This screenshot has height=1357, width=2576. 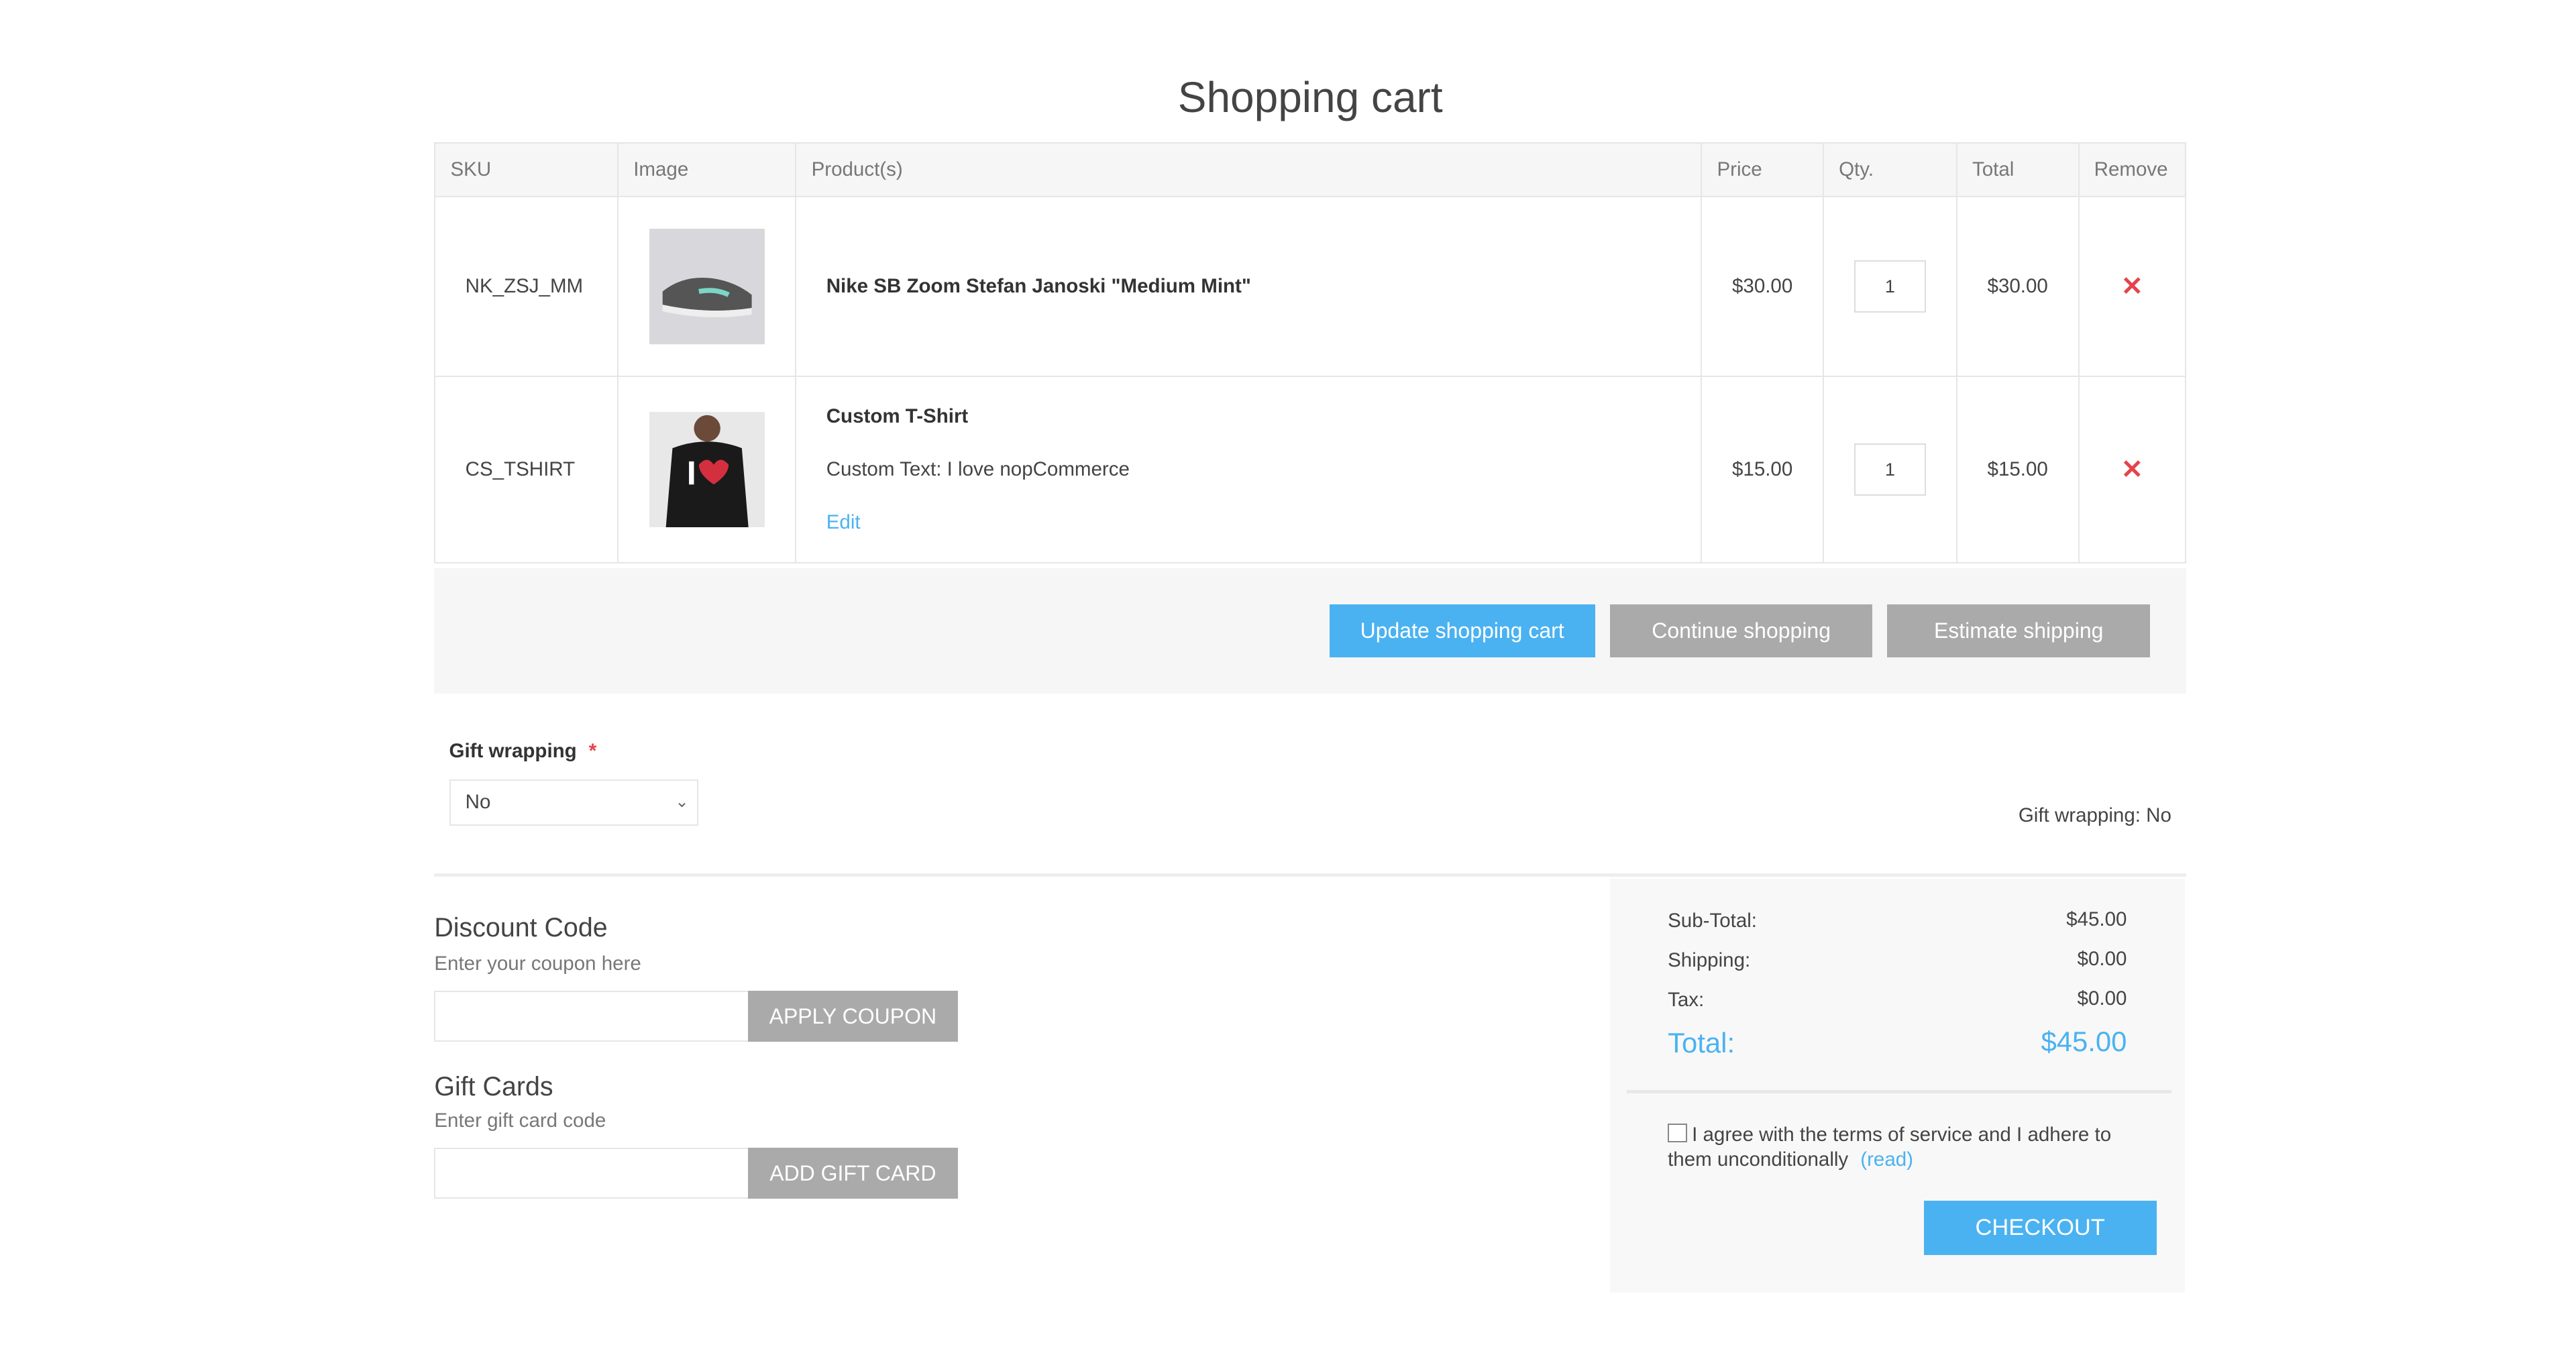 I want to click on shoe-thumbnail, so click(x=707, y=287).